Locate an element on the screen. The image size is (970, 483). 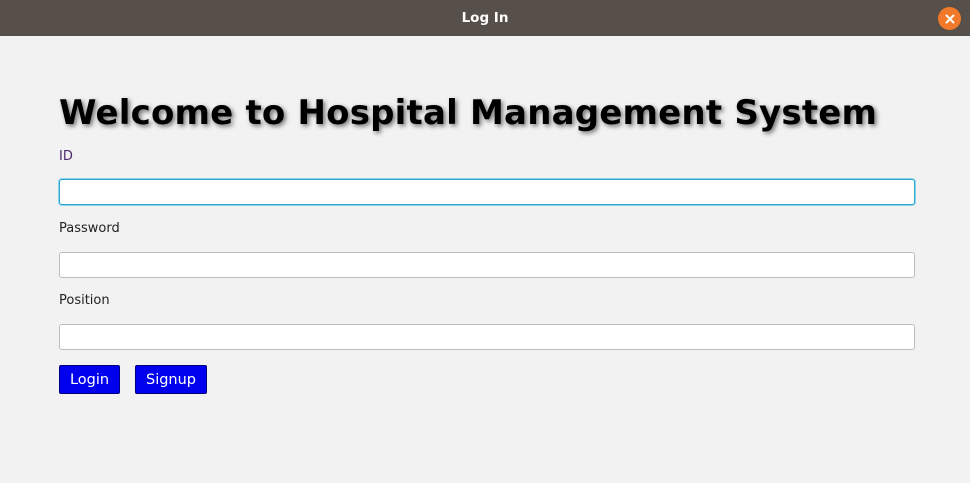
password-label: Password is located at coordinates (89, 228).